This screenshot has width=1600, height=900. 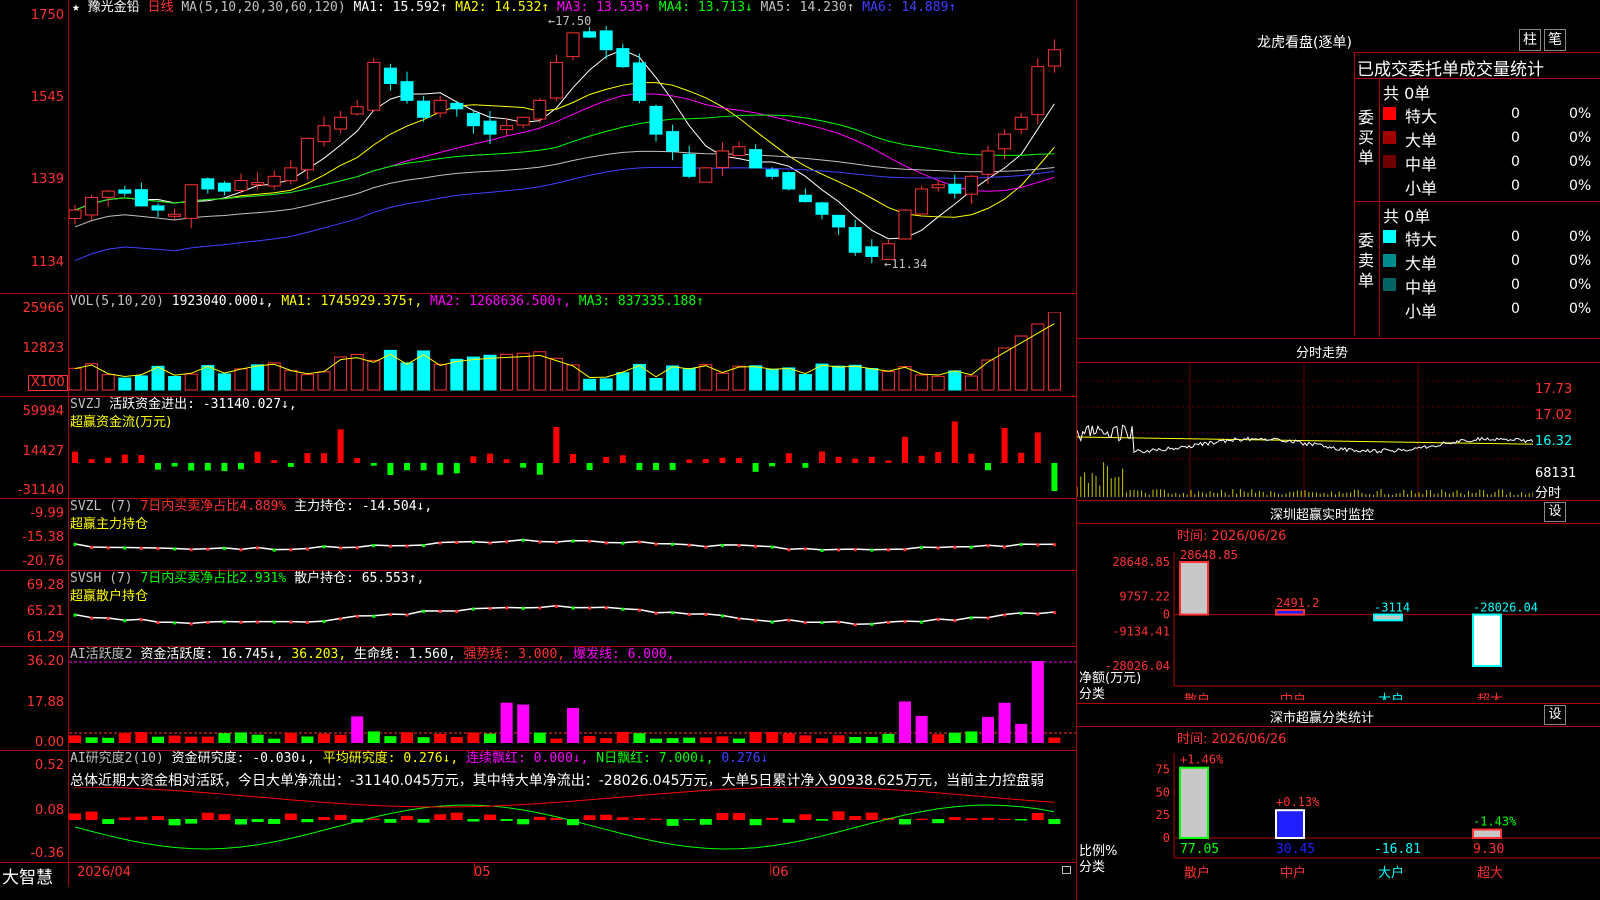 What do you see at coordinates (161, 7) in the screenshot?
I see `period-label: 日线` at bounding box center [161, 7].